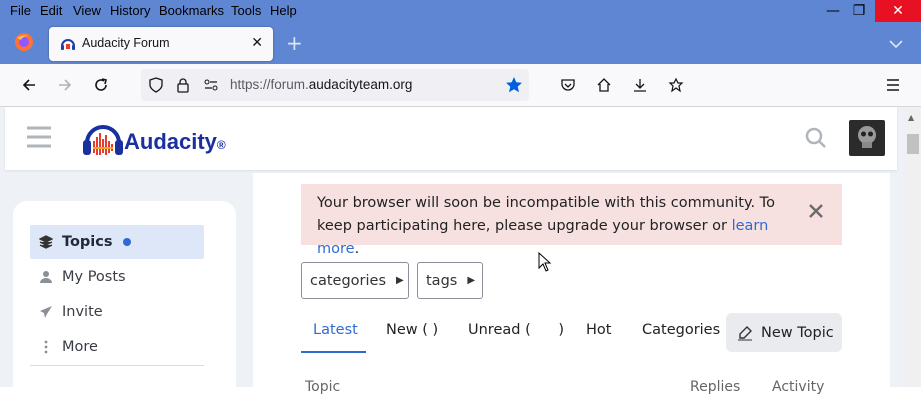 This screenshot has width=921, height=403. I want to click on tab-close-icon: ✕, so click(257, 43).